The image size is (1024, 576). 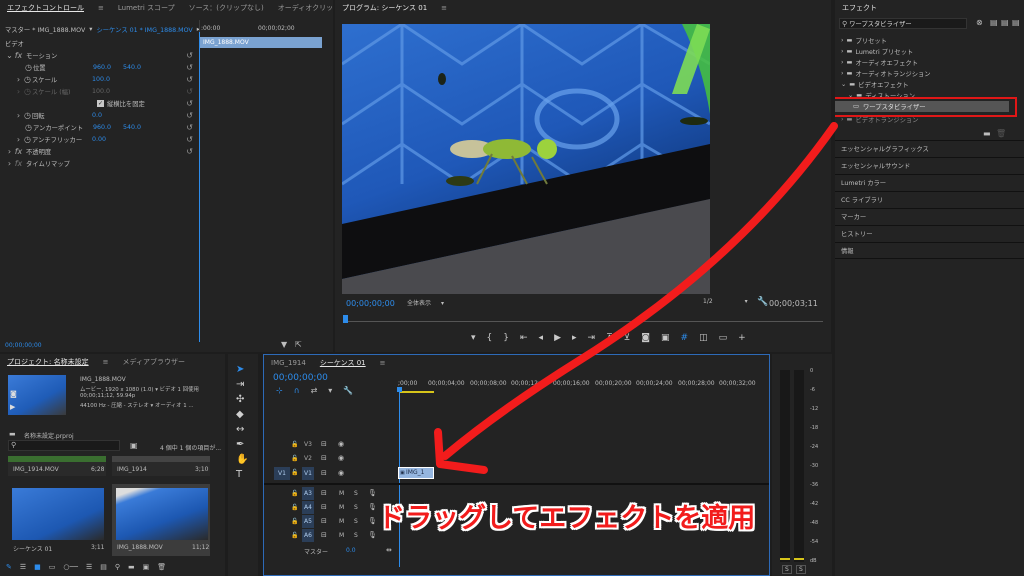 What do you see at coordinates (132, 127) in the screenshot?
I see `anchor-y: 540.0` at bounding box center [132, 127].